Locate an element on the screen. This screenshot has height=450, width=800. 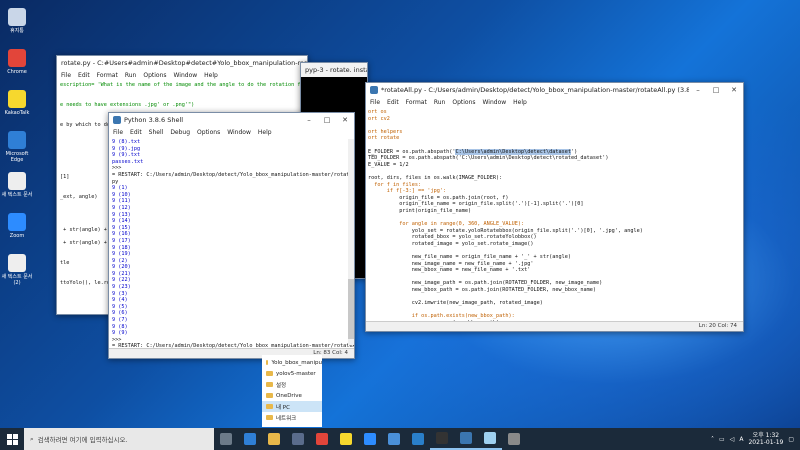
python-icon is located at coordinates (374, 90).